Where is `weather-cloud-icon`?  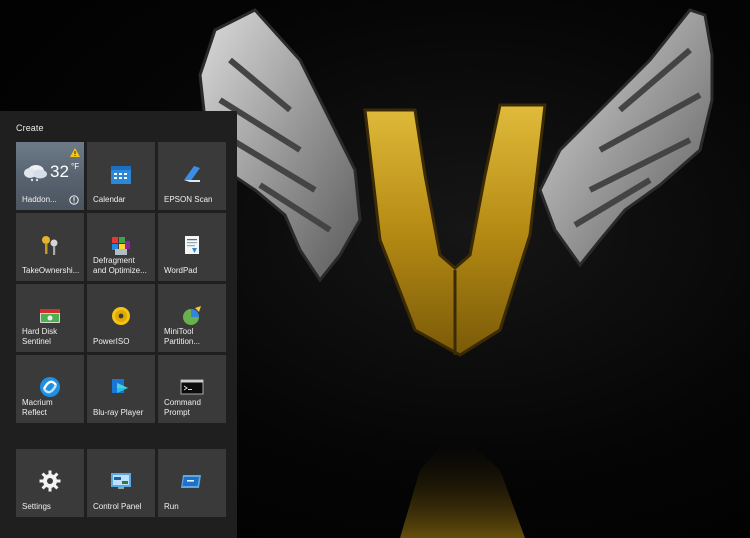 weather-cloud-icon is located at coordinates (35, 173).